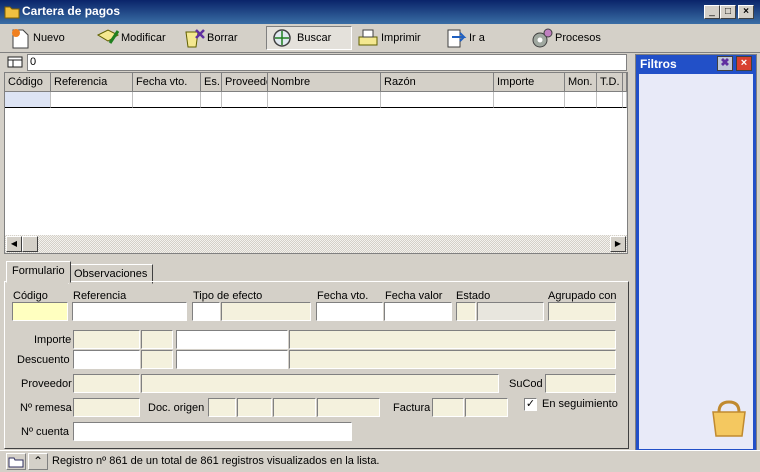  What do you see at coordinates (744, 63) in the screenshot?
I see `filtros-close-button: ×` at bounding box center [744, 63].